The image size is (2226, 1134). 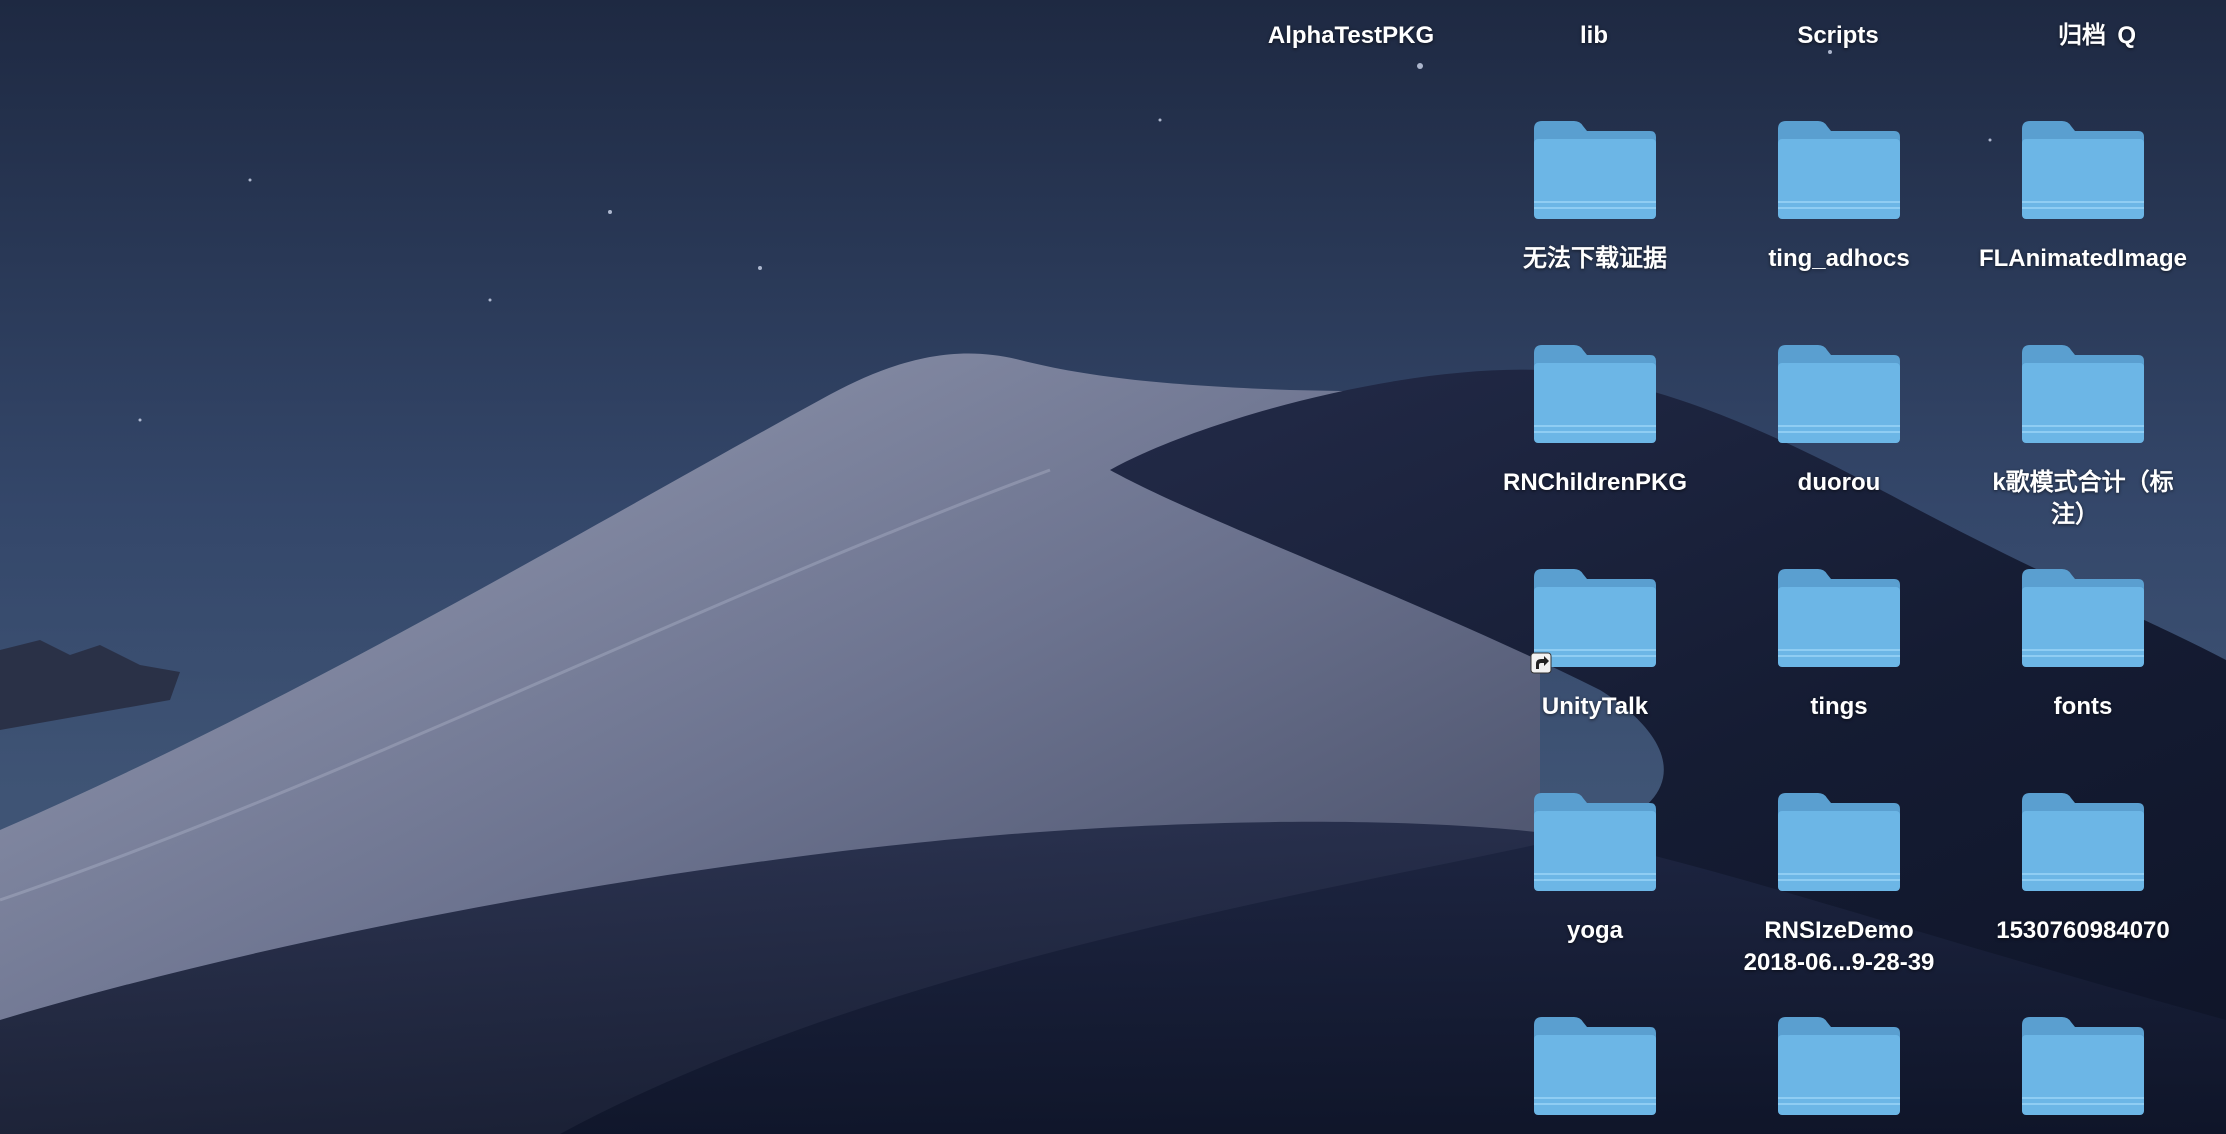 What do you see at coordinates (1838, 36) in the screenshot?
I see `desktop-item-label: Scripts` at bounding box center [1838, 36].